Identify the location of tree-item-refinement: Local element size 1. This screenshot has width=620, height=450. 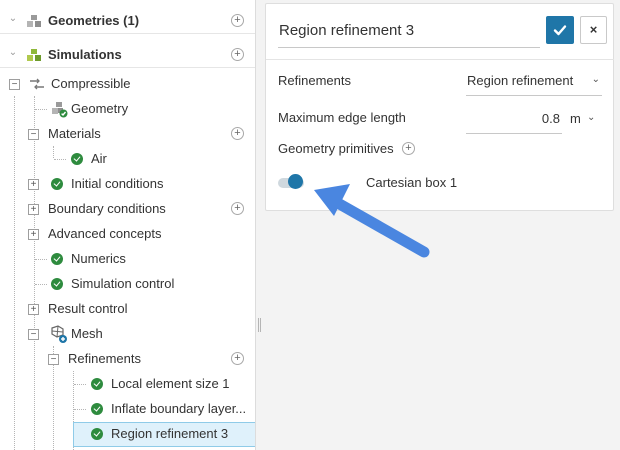
(127, 384).